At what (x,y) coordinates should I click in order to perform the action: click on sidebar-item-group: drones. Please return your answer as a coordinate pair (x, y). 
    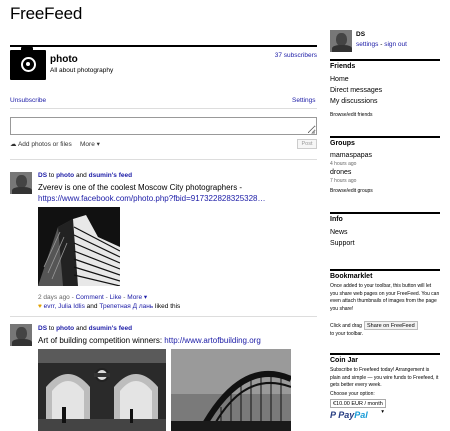
    Looking at the image, I should click on (340, 173).